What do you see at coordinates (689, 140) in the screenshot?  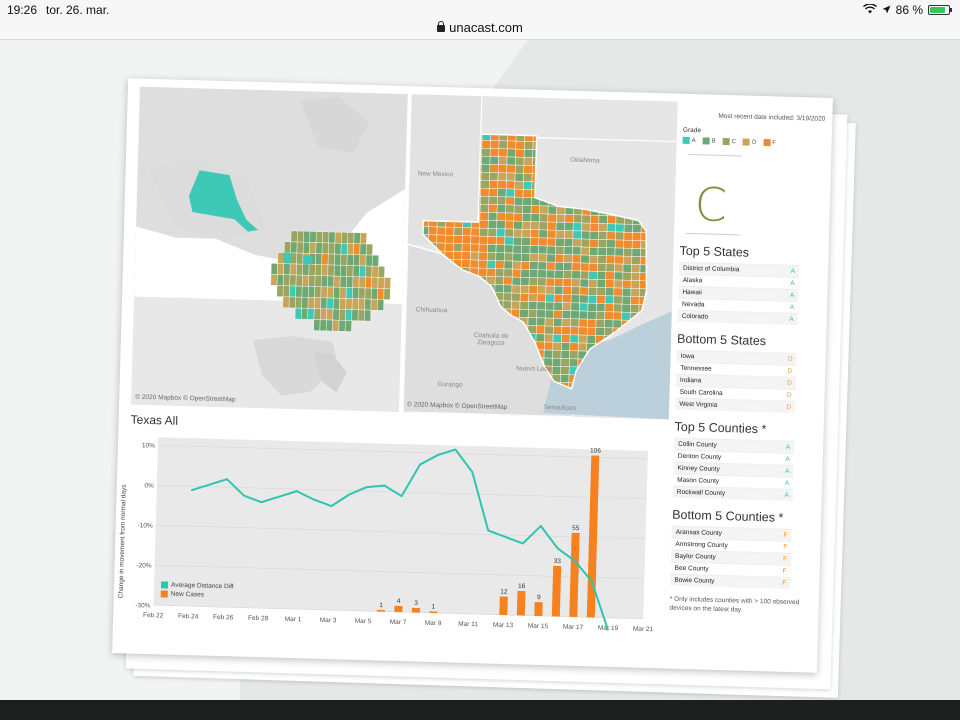 I see `grade-legend-item: A` at bounding box center [689, 140].